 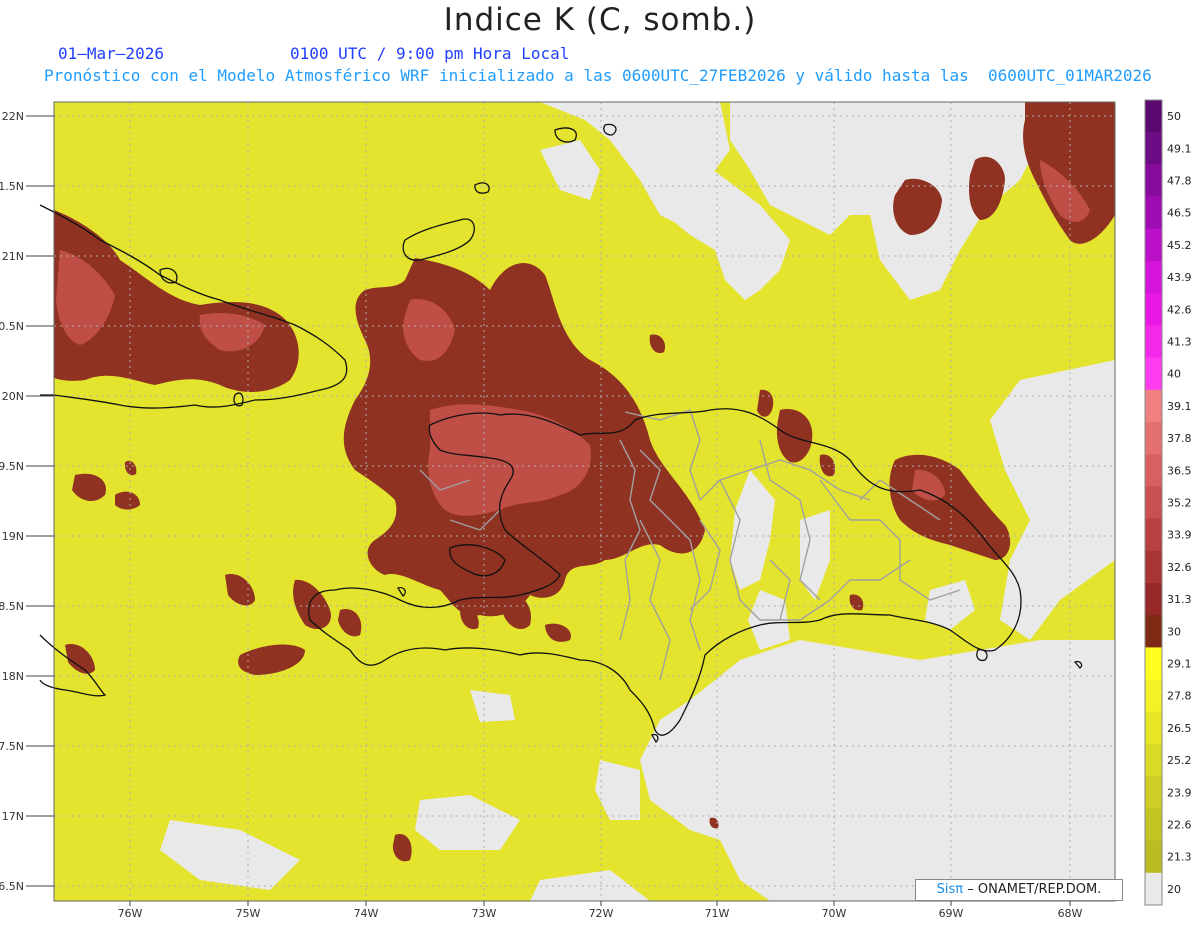 What do you see at coordinates (1179, 825) in the screenshot?
I see `colorbar-label: 22.6` at bounding box center [1179, 825].